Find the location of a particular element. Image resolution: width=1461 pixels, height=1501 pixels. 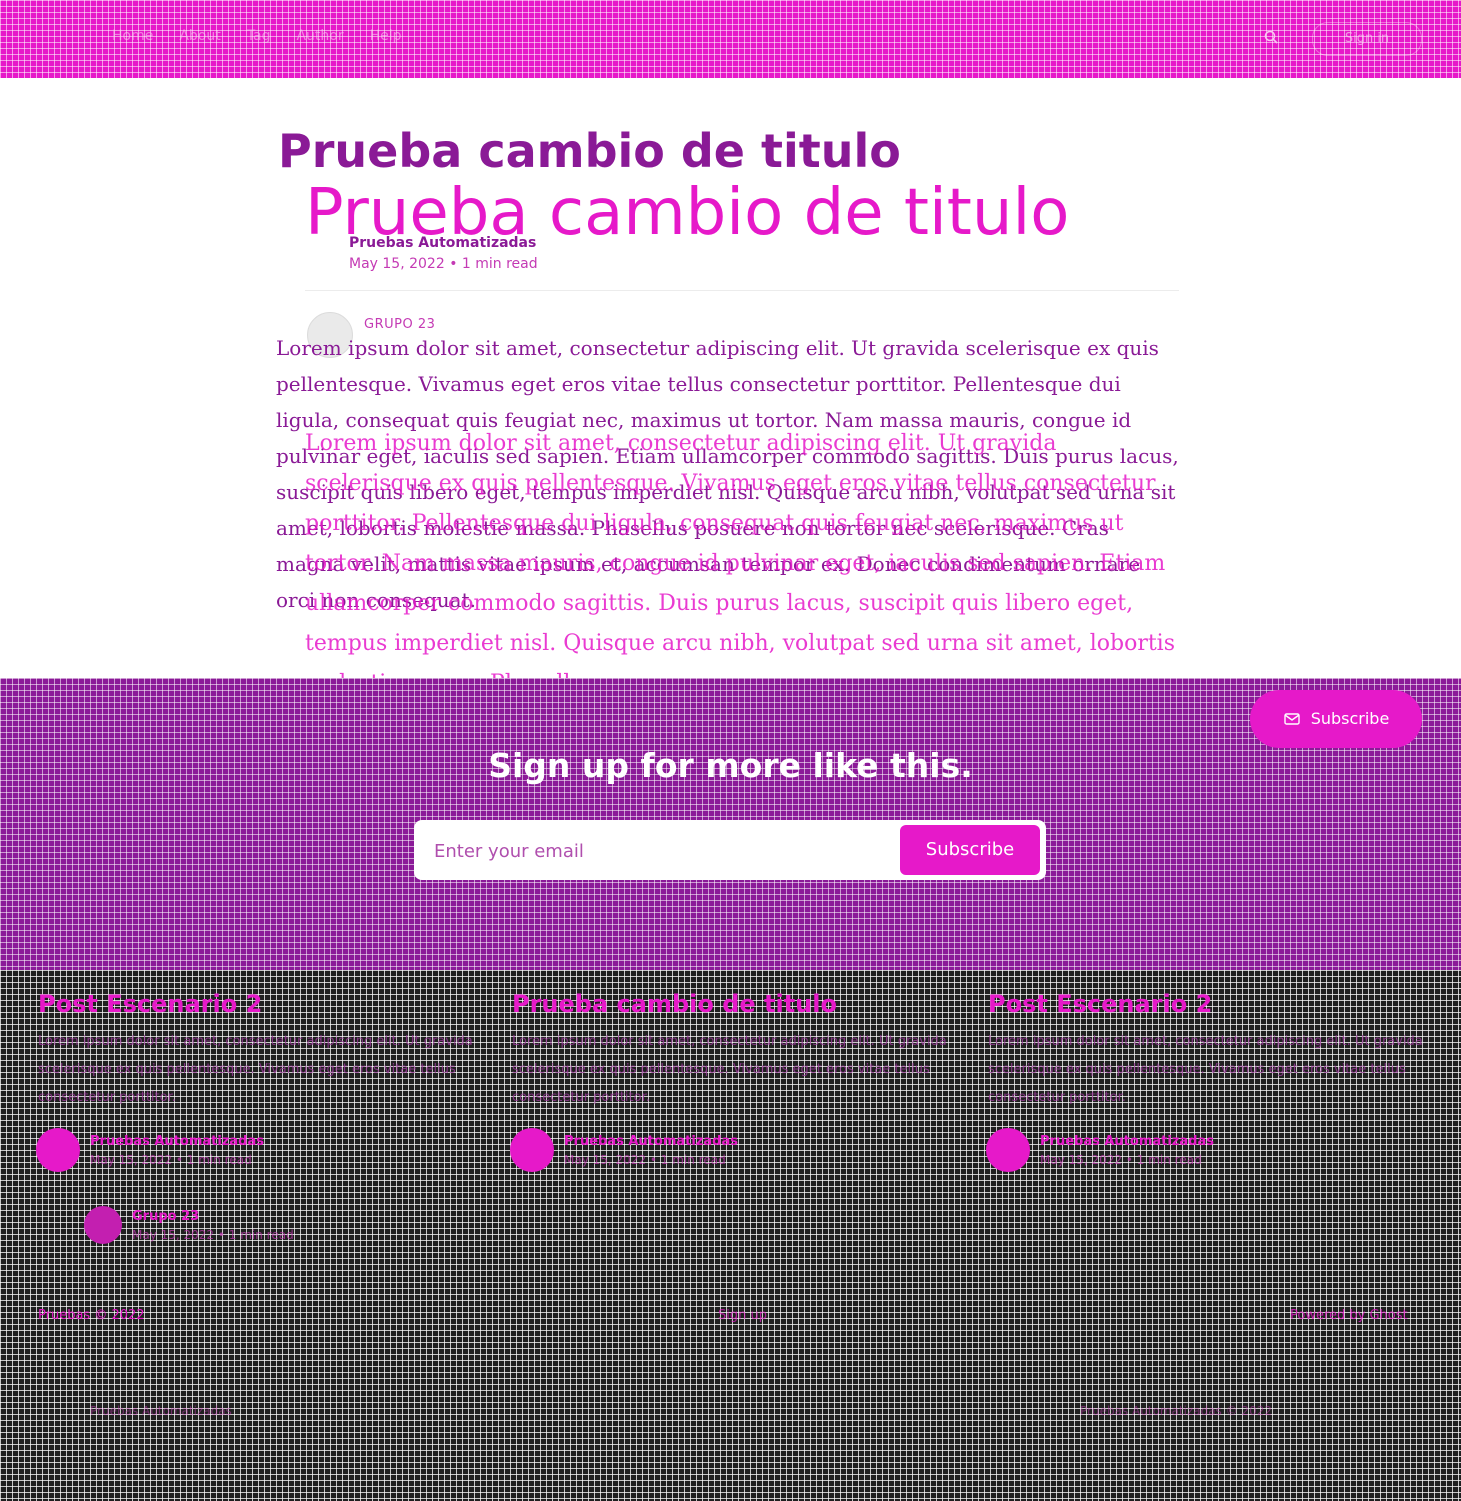

envelope-icon is located at coordinates (1291, 719).